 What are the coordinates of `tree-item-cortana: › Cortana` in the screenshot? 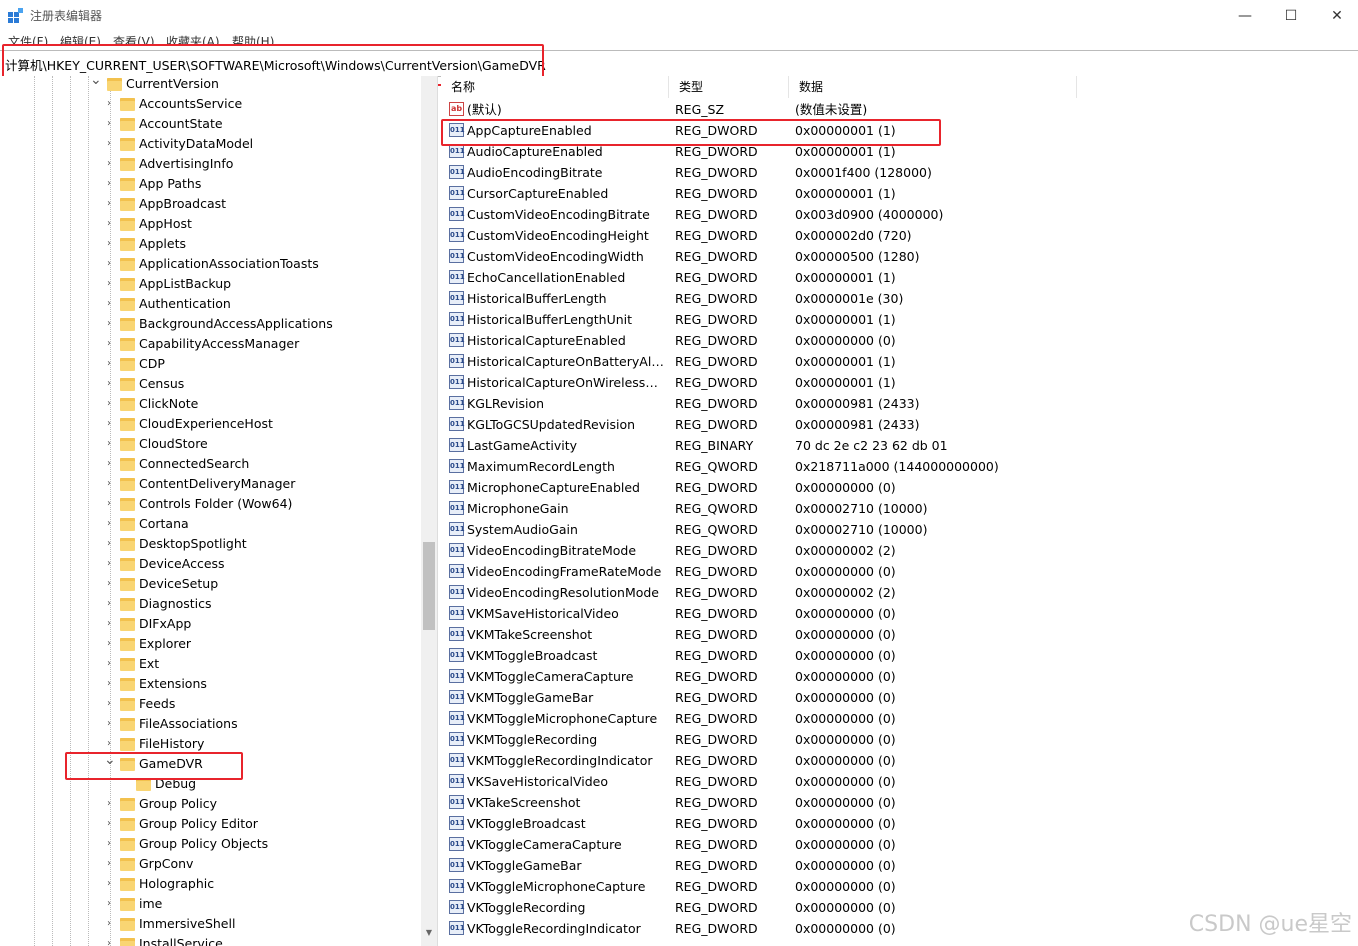 It's located at (210, 524).